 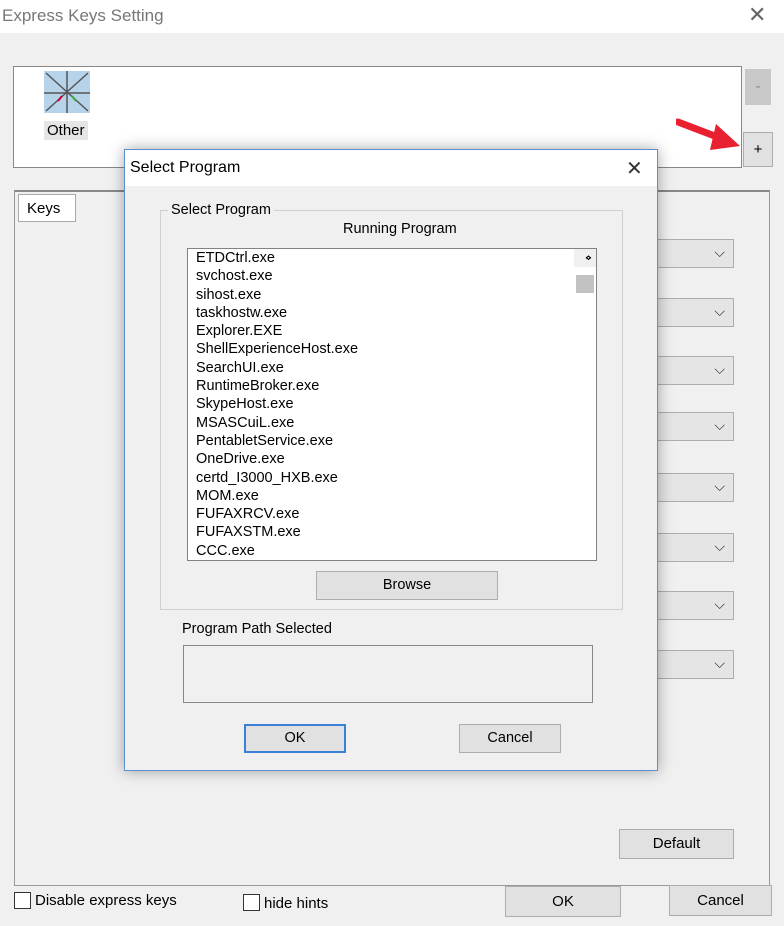 What do you see at coordinates (394, 331) in the screenshot?
I see `program-list-item: Explorer.EXE` at bounding box center [394, 331].